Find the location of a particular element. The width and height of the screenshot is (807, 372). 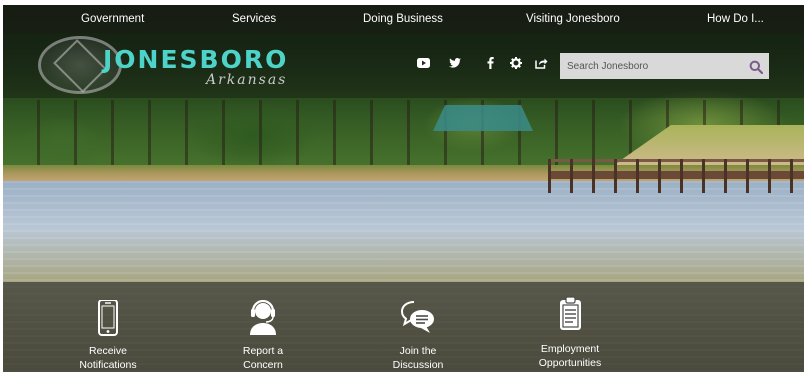

gear-icon is located at coordinates (516, 63).